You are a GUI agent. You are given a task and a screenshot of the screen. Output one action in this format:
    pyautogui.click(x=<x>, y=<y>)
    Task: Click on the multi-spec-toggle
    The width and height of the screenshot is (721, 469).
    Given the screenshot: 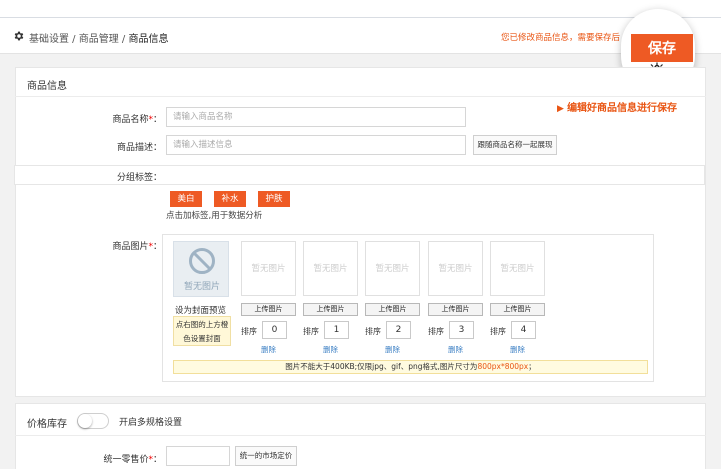 What is the action you would take?
    pyautogui.click(x=93, y=421)
    